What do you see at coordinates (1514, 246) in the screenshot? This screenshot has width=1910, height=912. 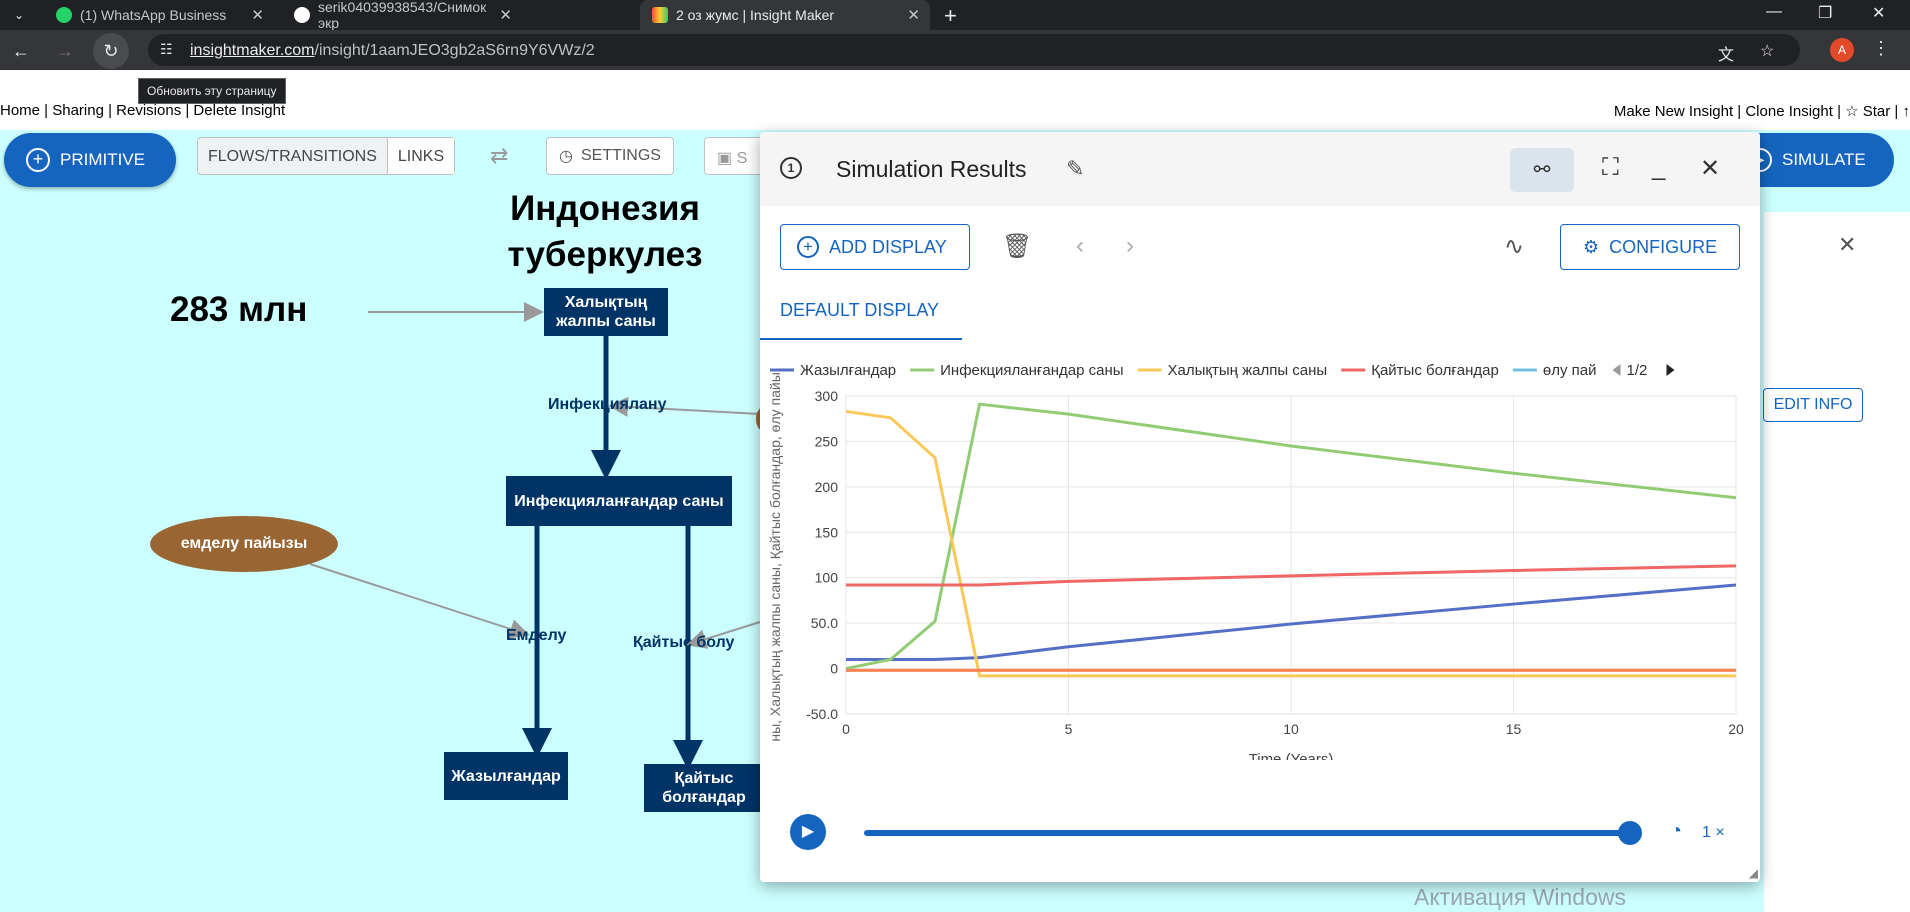 I see `signature-icon: ∿` at bounding box center [1514, 246].